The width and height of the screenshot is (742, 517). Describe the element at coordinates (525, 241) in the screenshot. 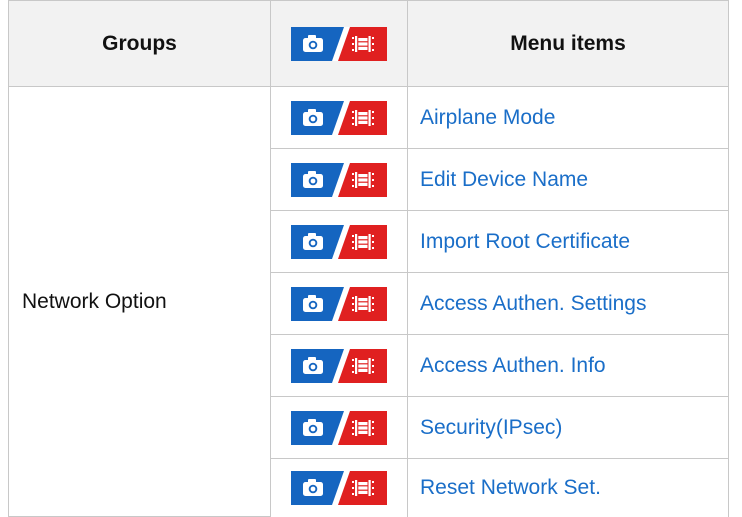

I see `menu-item-import-root-certificate-link: Import Root Certificate` at that location.